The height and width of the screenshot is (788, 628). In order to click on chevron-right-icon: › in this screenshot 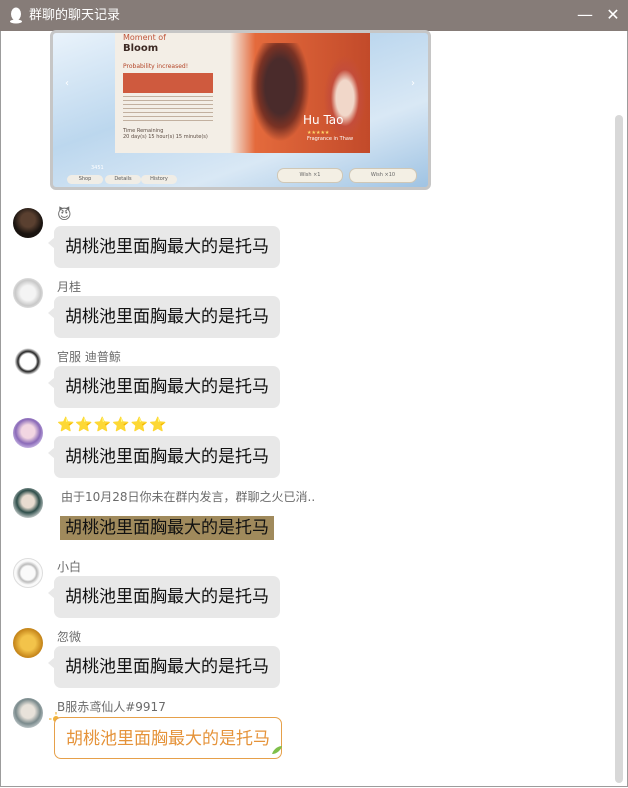, I will do `click(413, 83)`.